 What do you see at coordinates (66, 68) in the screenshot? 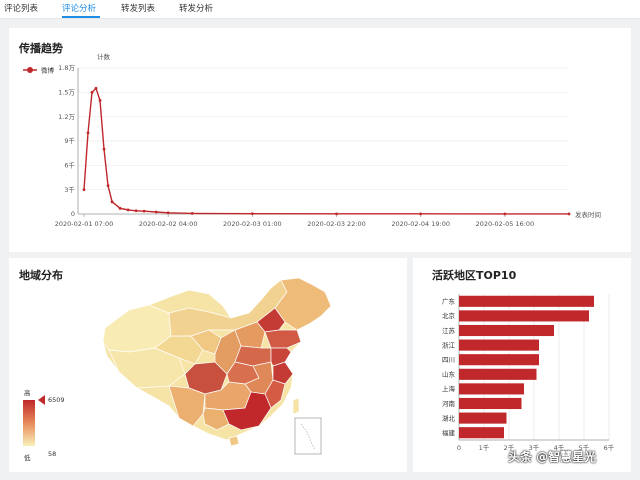
I see `y-tick-label: 1.8万` at bounding box center [66, 68].